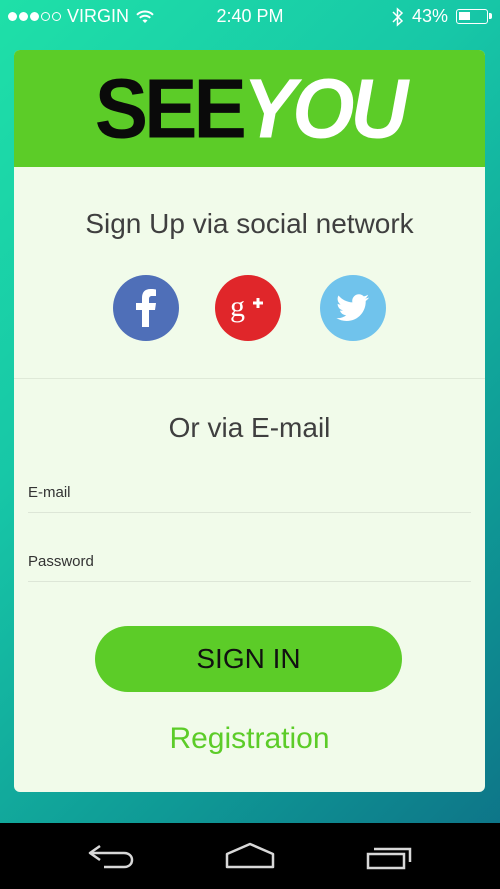 The image size is (500, 889). I want to click on navigation-bar, so click(250, 856).